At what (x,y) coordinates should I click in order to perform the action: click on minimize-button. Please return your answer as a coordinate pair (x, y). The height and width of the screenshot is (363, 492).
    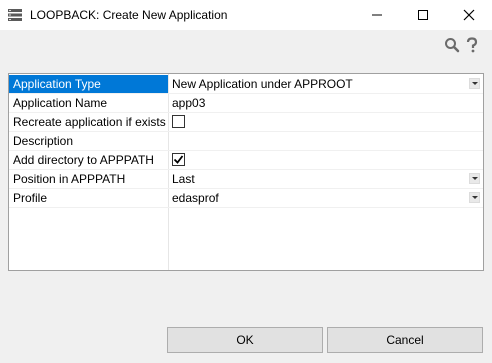
    Looking at the image, I should click on (377, 15).